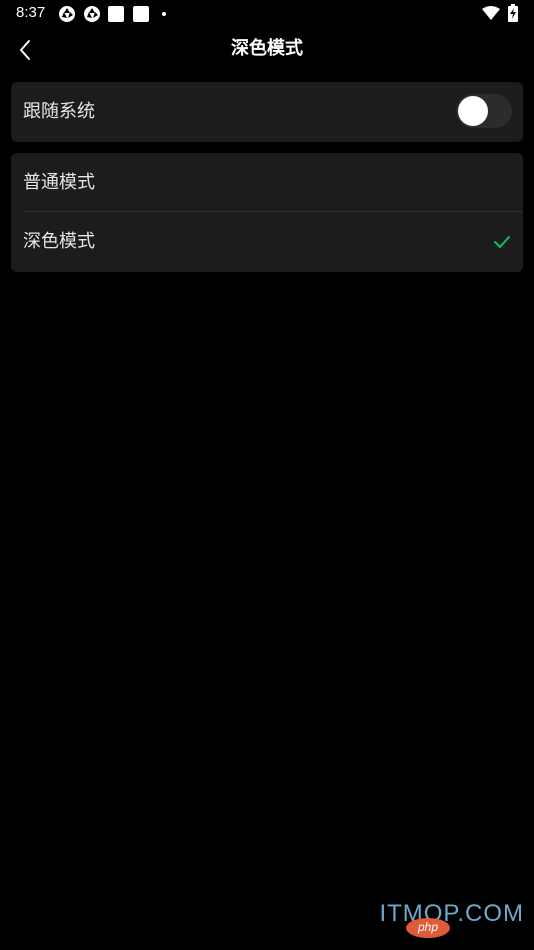  I want to click on mode-option-normal: 普通模式, so click(267, 182).